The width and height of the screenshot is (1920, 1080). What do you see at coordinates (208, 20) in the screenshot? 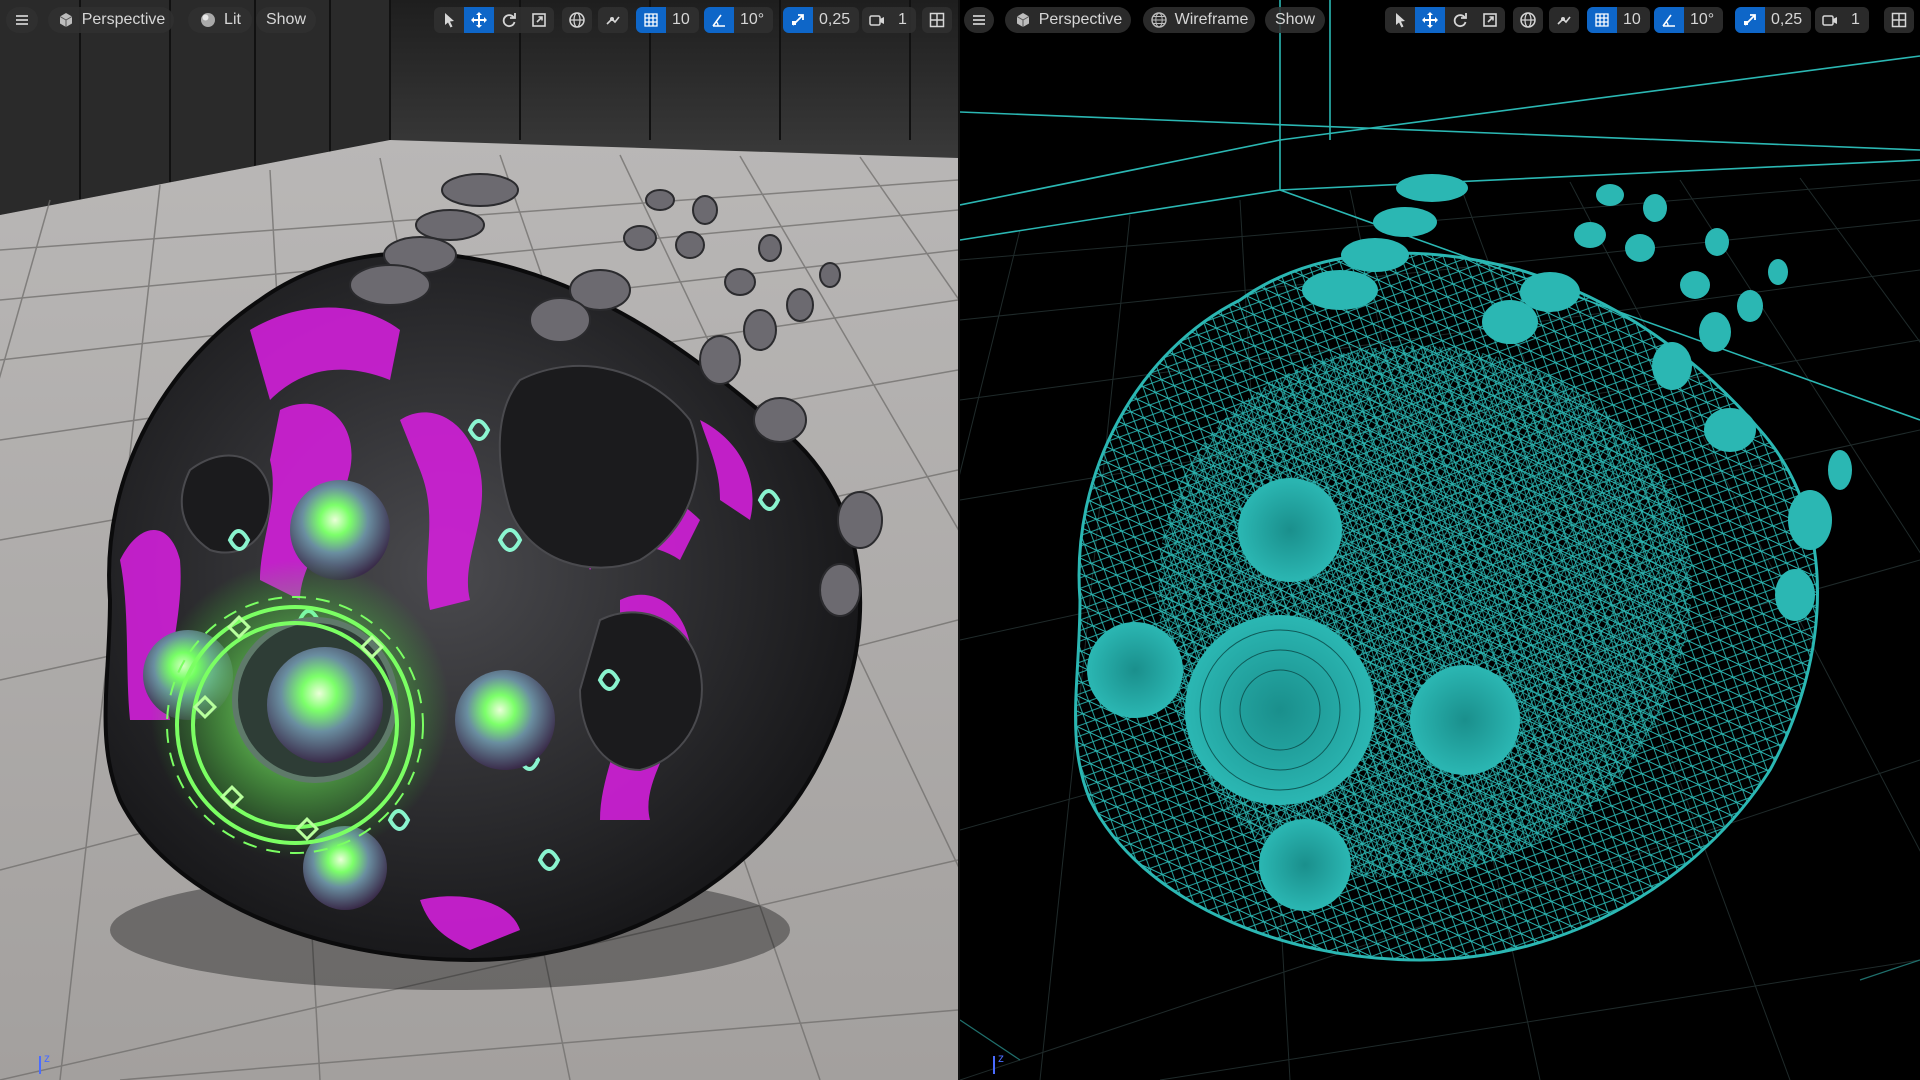
I see `lit-sphere-icon` at bounding box center [208, 20].